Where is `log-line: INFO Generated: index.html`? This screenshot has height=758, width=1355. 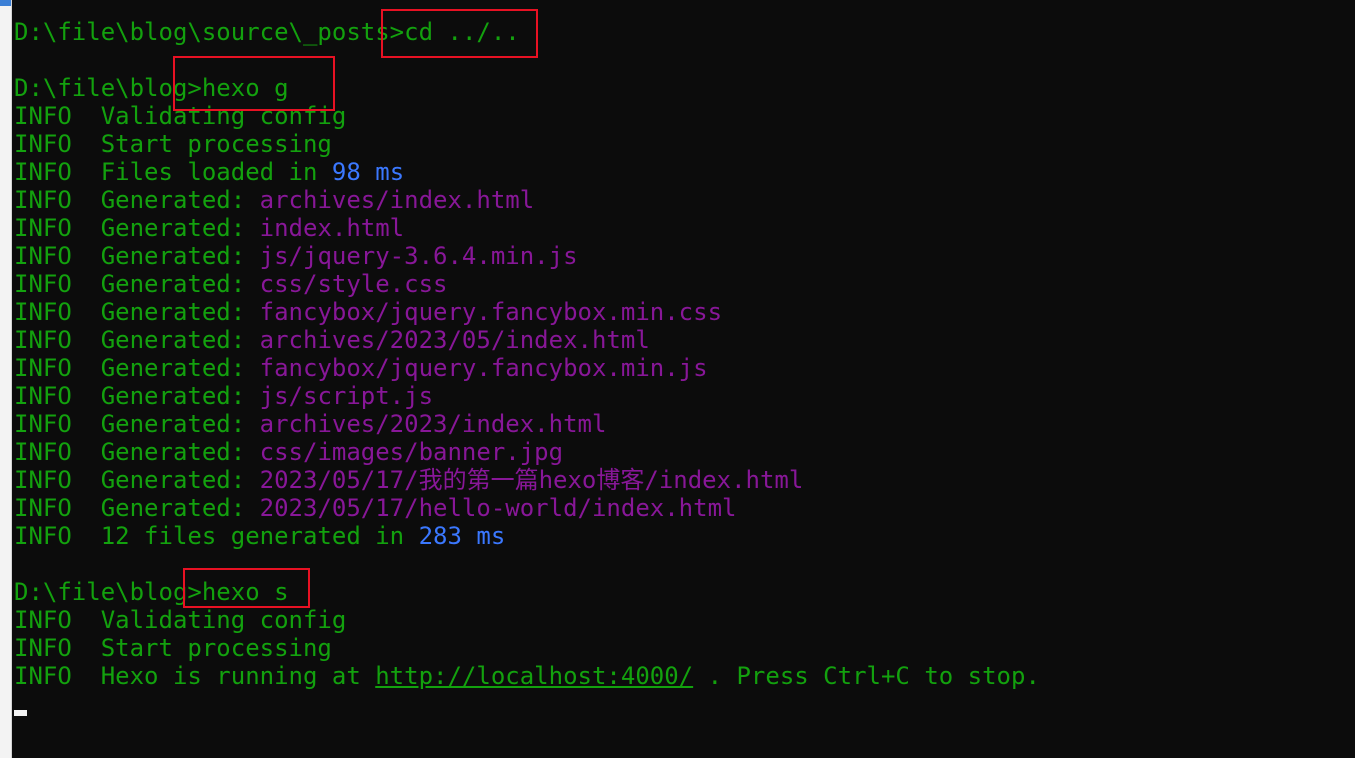
log-line: INFO Generated: index.html is located at coordinates (527, 228).